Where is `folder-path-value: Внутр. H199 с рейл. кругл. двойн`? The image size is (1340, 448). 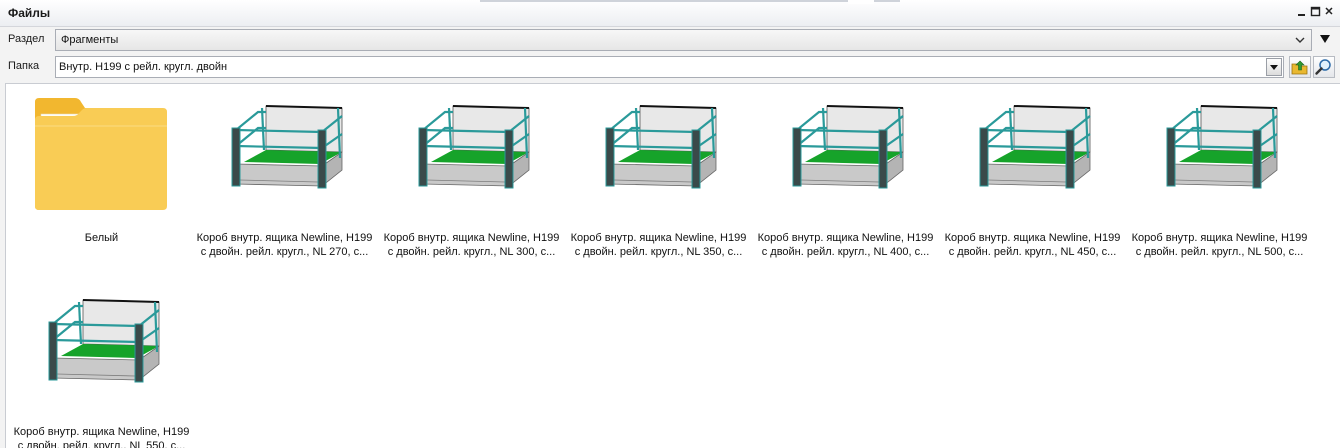
folder-path-value: Внутр. H199 с рейл. кругл. двойн is located at coordinates (143, 67).